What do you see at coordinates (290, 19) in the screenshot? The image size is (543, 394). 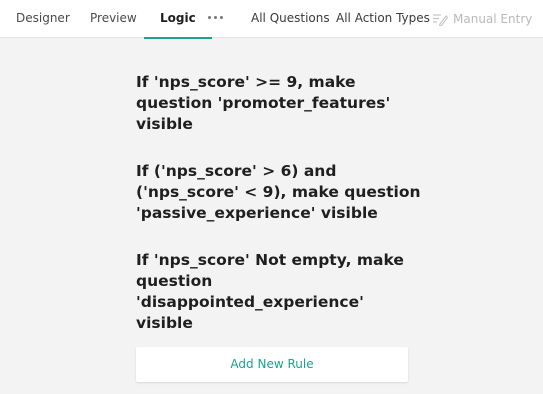 I see `all-questions-filter: All Questions` at bounding box center [290, 19].